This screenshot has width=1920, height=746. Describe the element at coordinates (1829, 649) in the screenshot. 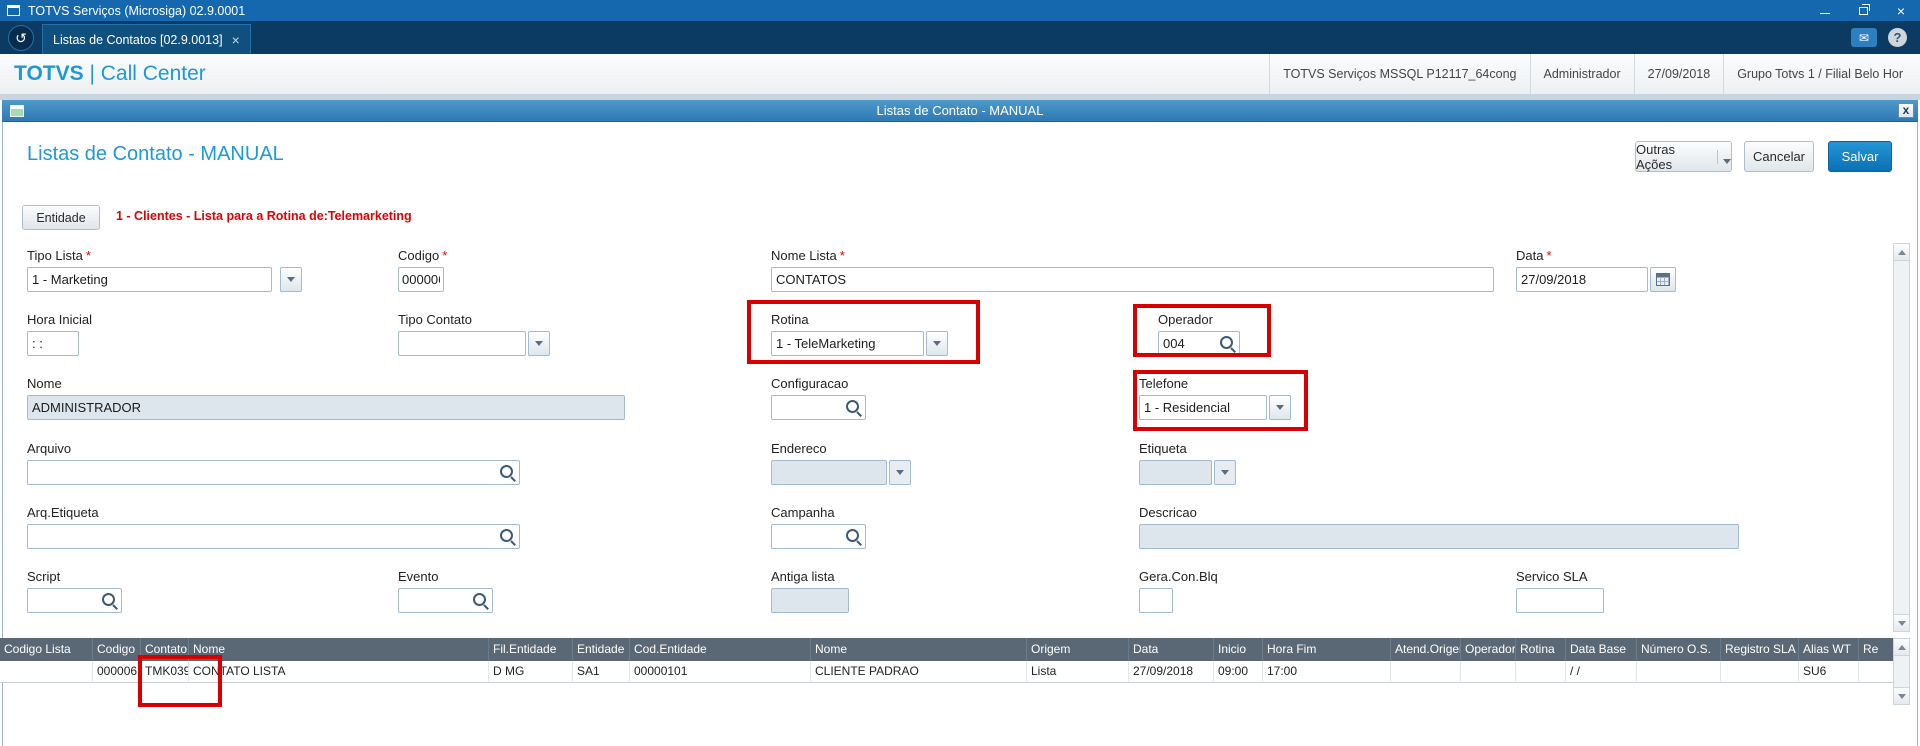

I see `grid-header-cell: Alias WT` at that location.